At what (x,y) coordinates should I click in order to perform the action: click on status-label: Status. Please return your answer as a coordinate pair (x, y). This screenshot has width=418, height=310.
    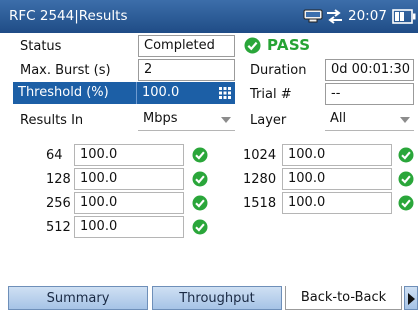
    Looking at the image, I should click on (41, 46).